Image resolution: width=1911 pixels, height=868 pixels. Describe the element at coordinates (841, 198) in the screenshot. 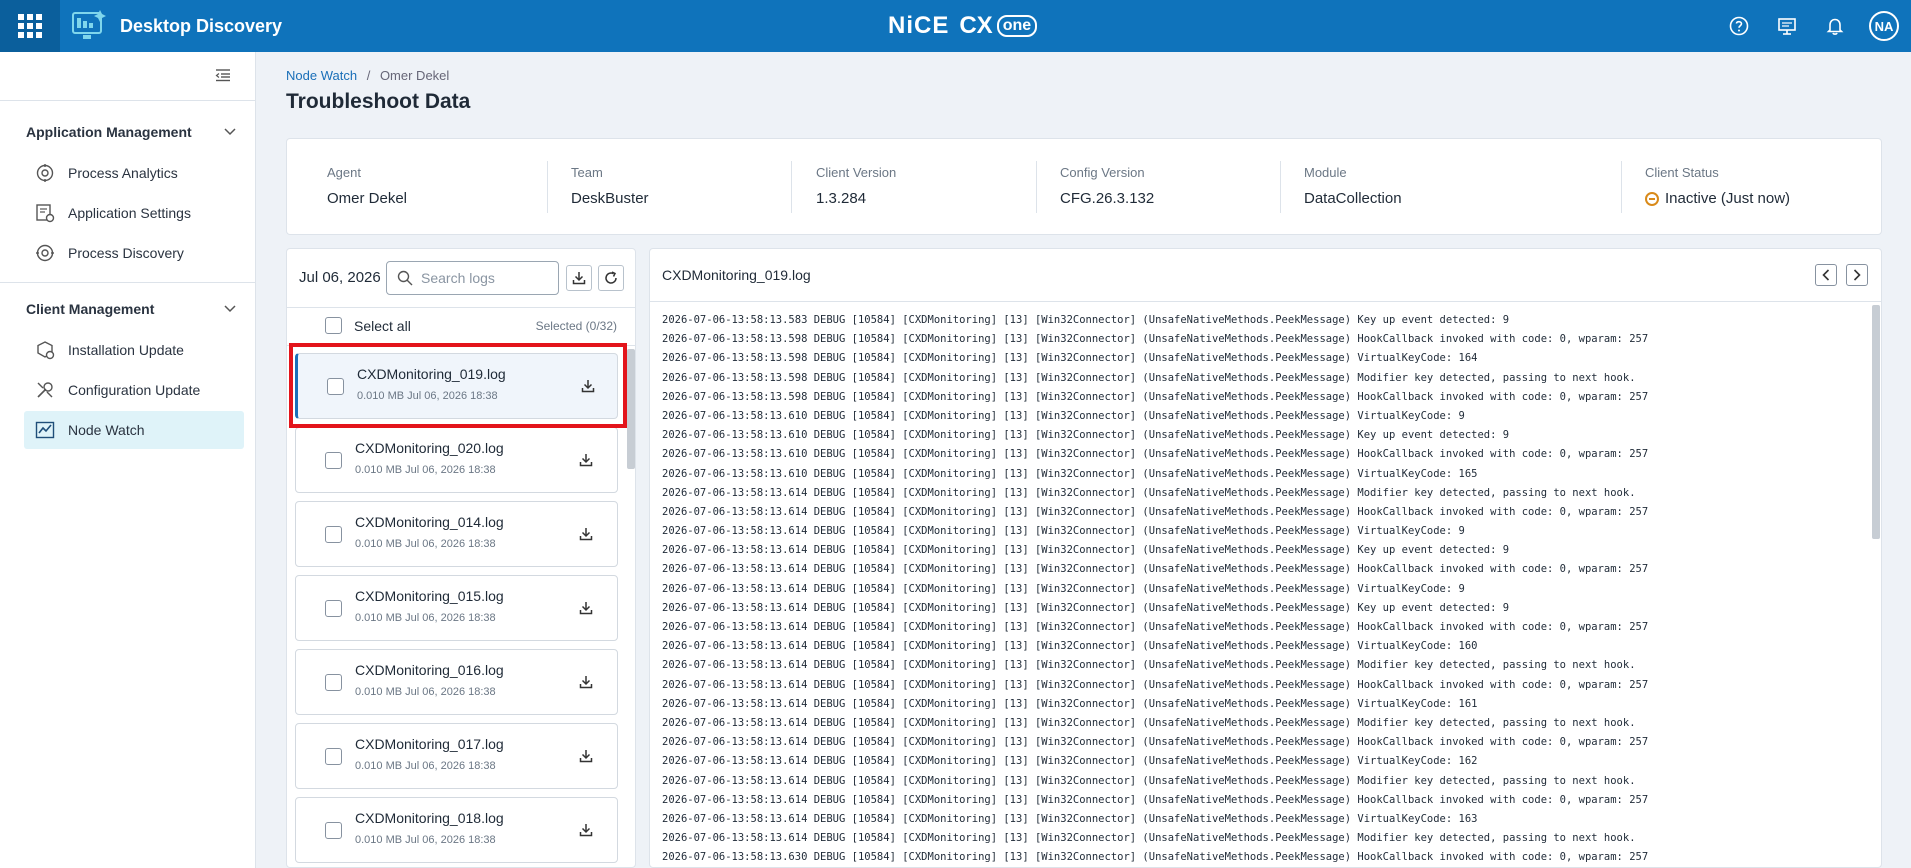

I see `info-value: 1.3.284` at that location.